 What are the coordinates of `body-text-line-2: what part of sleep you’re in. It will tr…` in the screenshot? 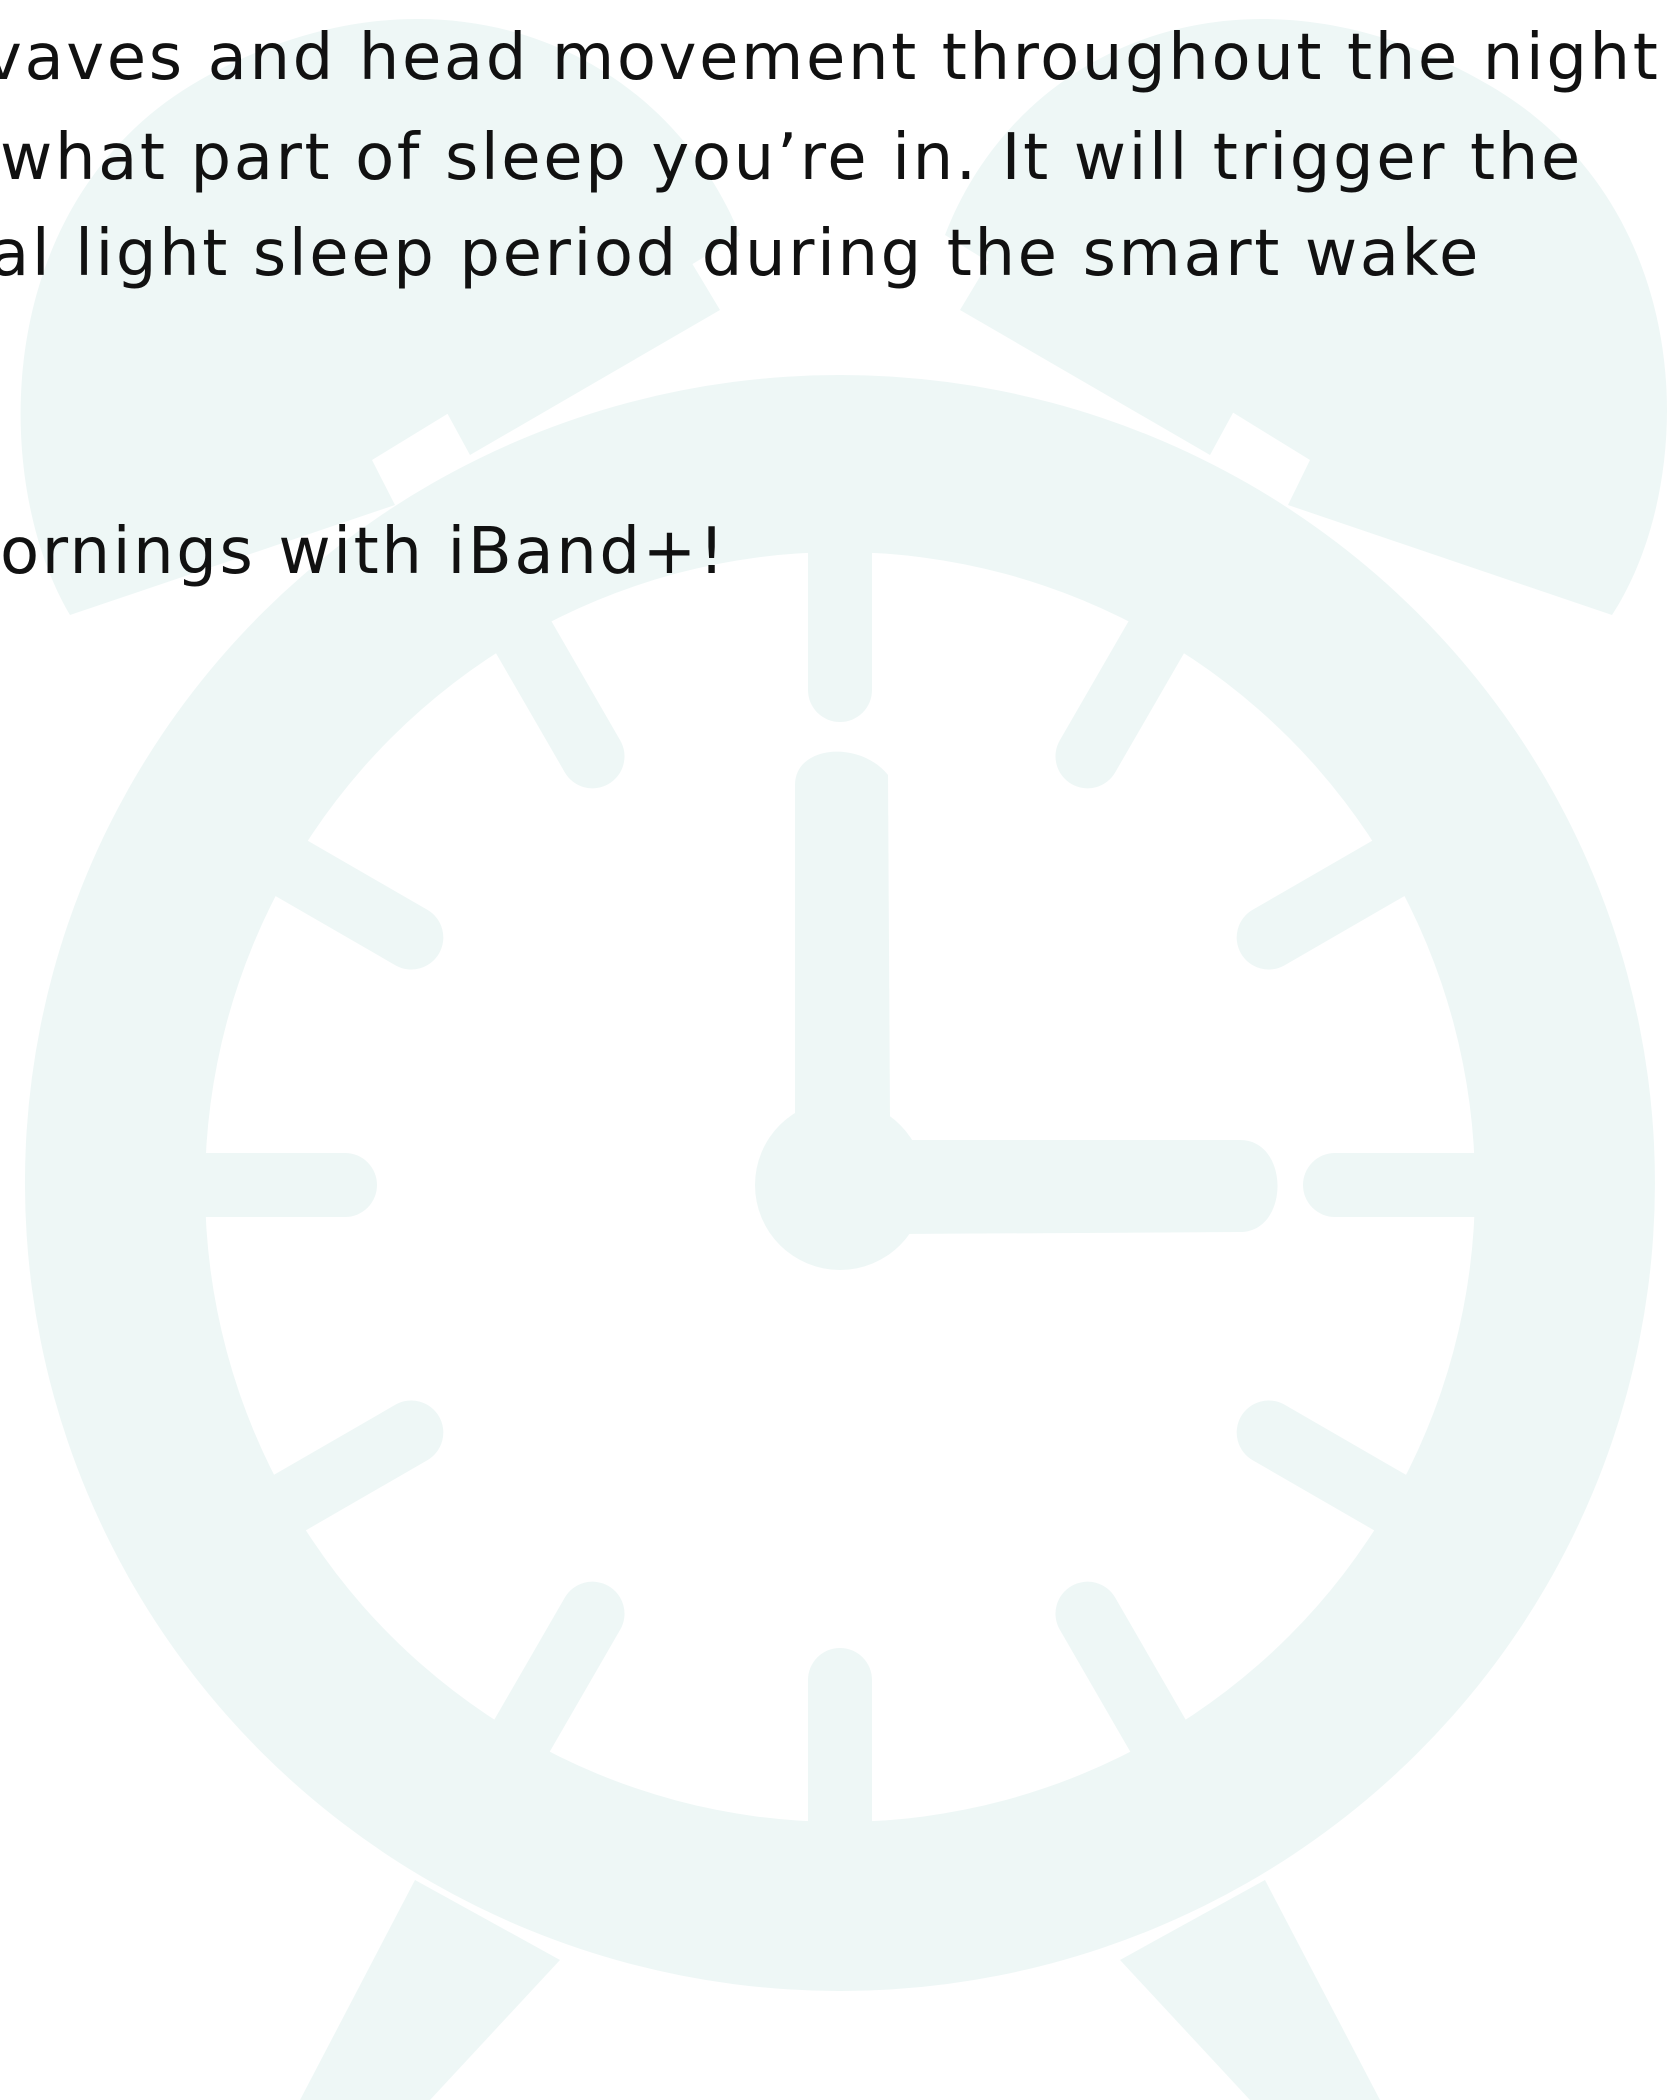 It's located at (791, 158).